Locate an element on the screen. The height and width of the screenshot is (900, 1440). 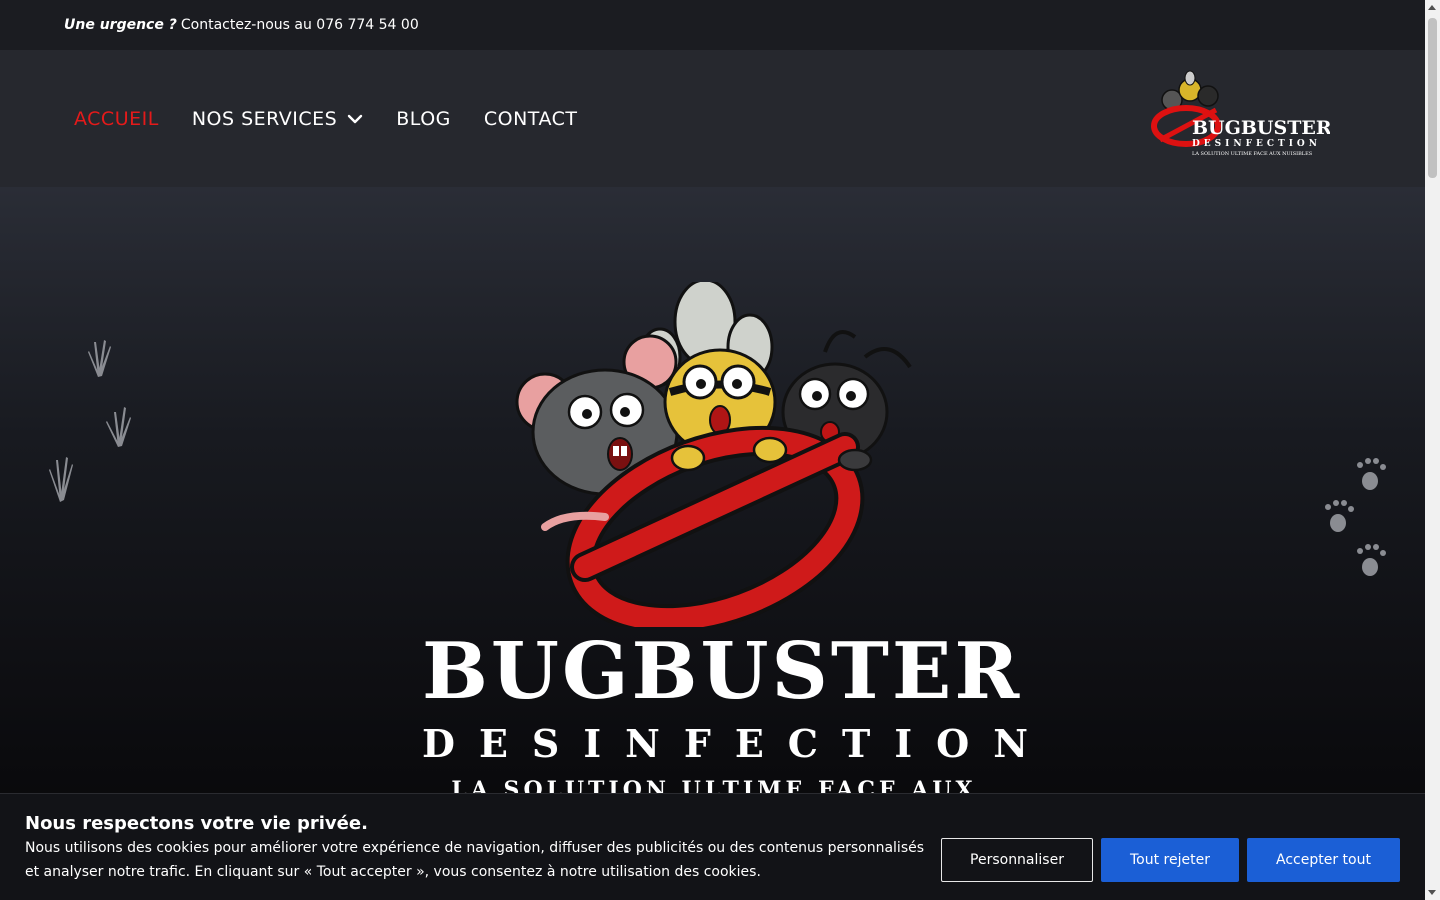
nav-item-contact: CONTACT is located at coordinates (531, 119).